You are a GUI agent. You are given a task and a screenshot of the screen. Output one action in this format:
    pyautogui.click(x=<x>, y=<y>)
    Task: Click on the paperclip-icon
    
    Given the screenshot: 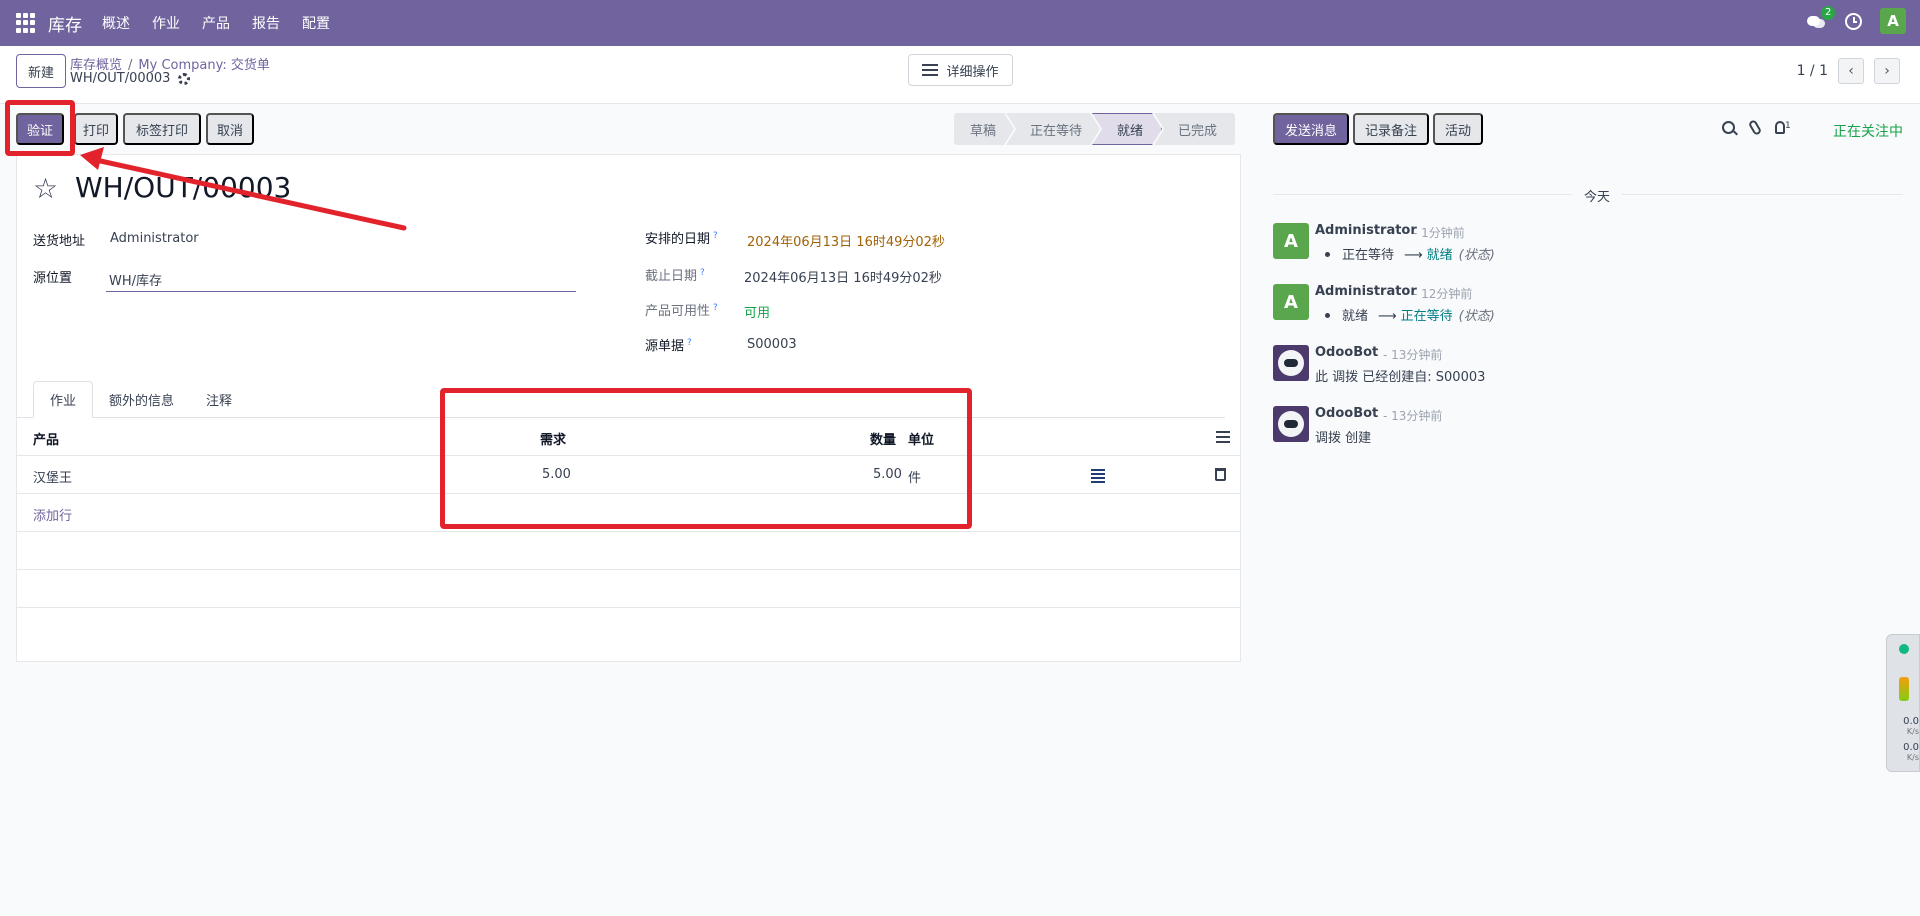 What is the action you would take?
    pyautogui.click(x=1755, y=127)
    